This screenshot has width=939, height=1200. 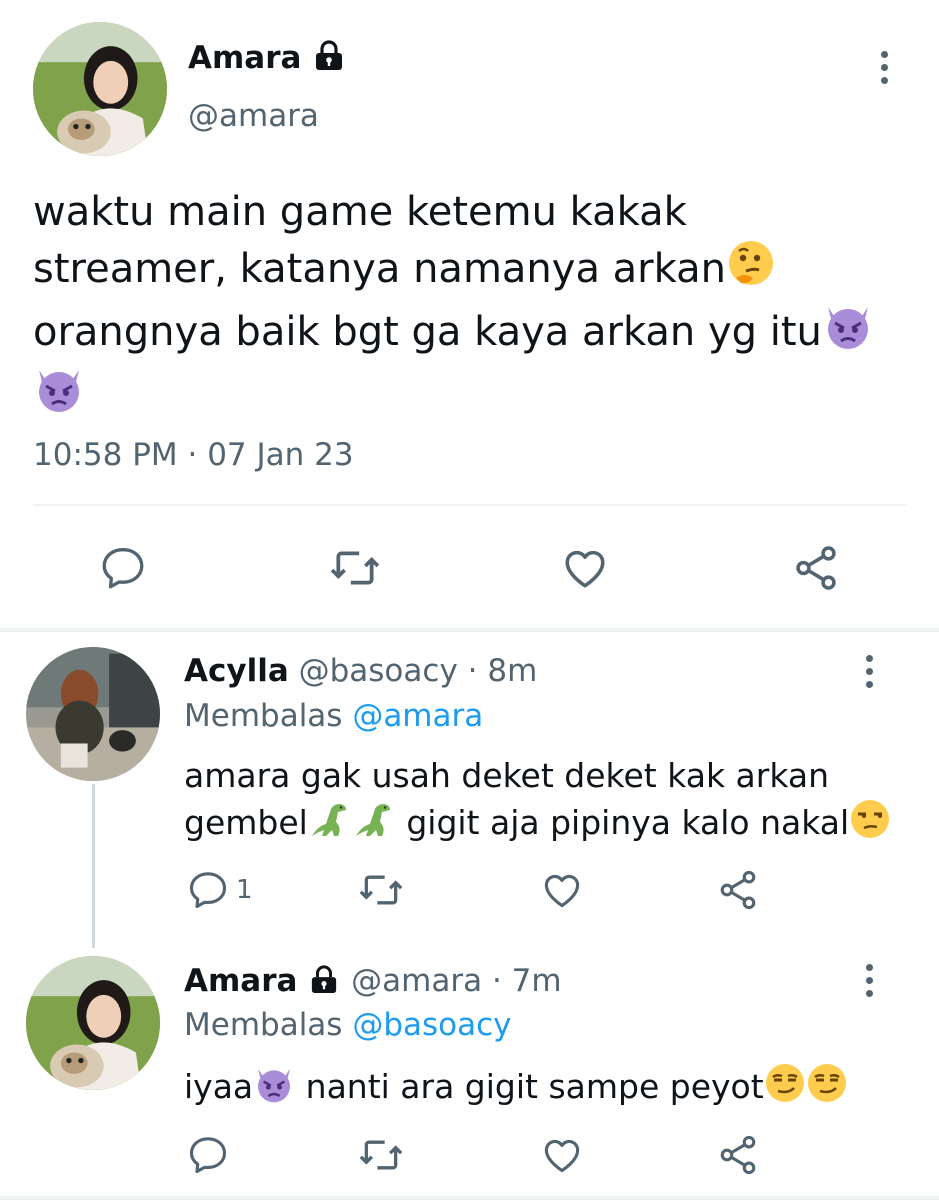 I want to click on reply-author-name: Amara, so click(x=240, y=981).